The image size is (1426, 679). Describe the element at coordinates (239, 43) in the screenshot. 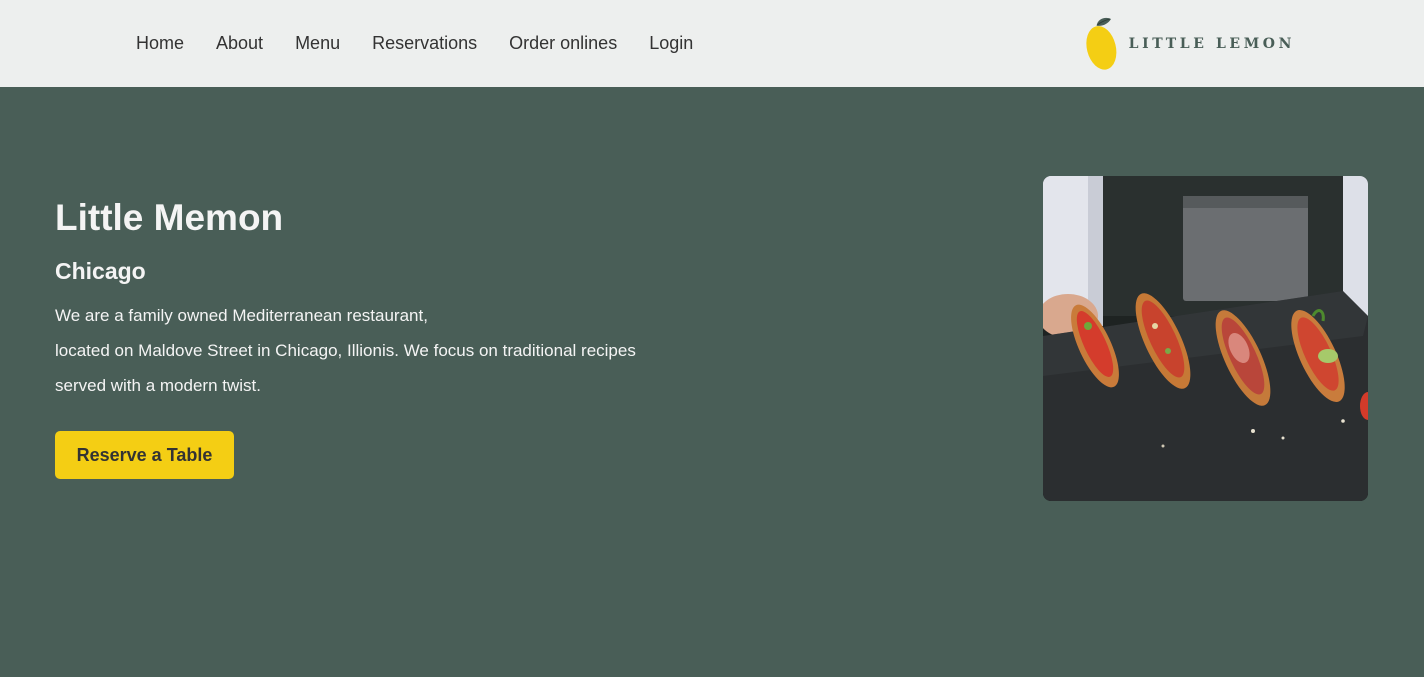

I see `nav-link-about: About` at that location.